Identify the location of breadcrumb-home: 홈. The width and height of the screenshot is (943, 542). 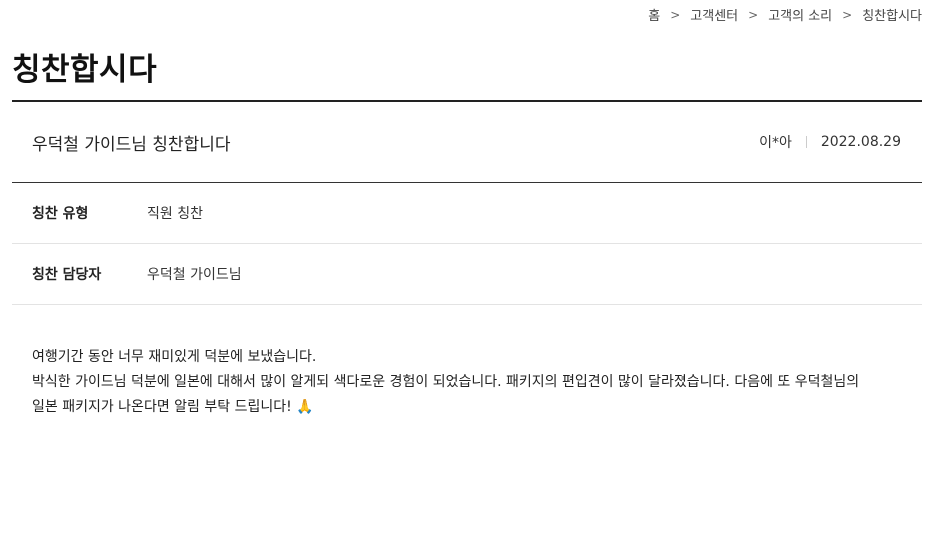
(654, 14).